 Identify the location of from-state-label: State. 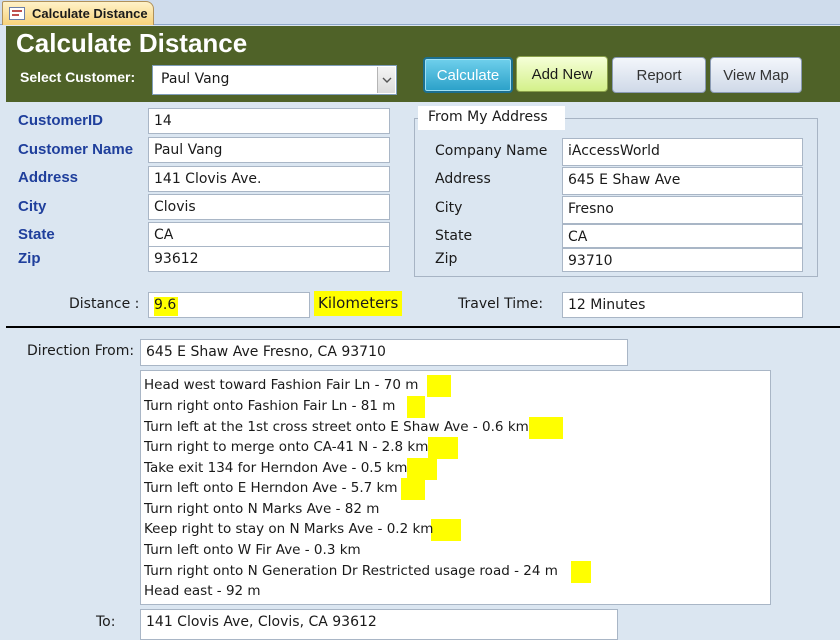
(454, 236).